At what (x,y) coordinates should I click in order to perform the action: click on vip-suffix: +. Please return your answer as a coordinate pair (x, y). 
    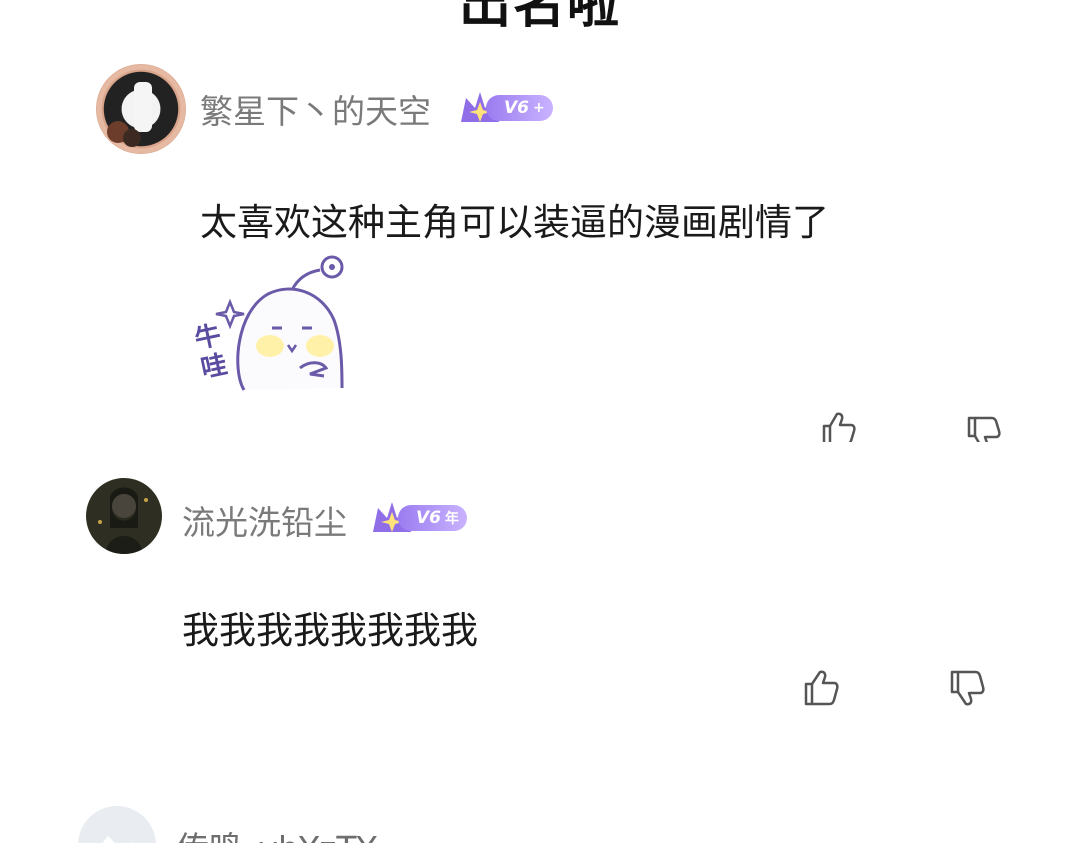
    Looking at the image, I should click on (539, 108).